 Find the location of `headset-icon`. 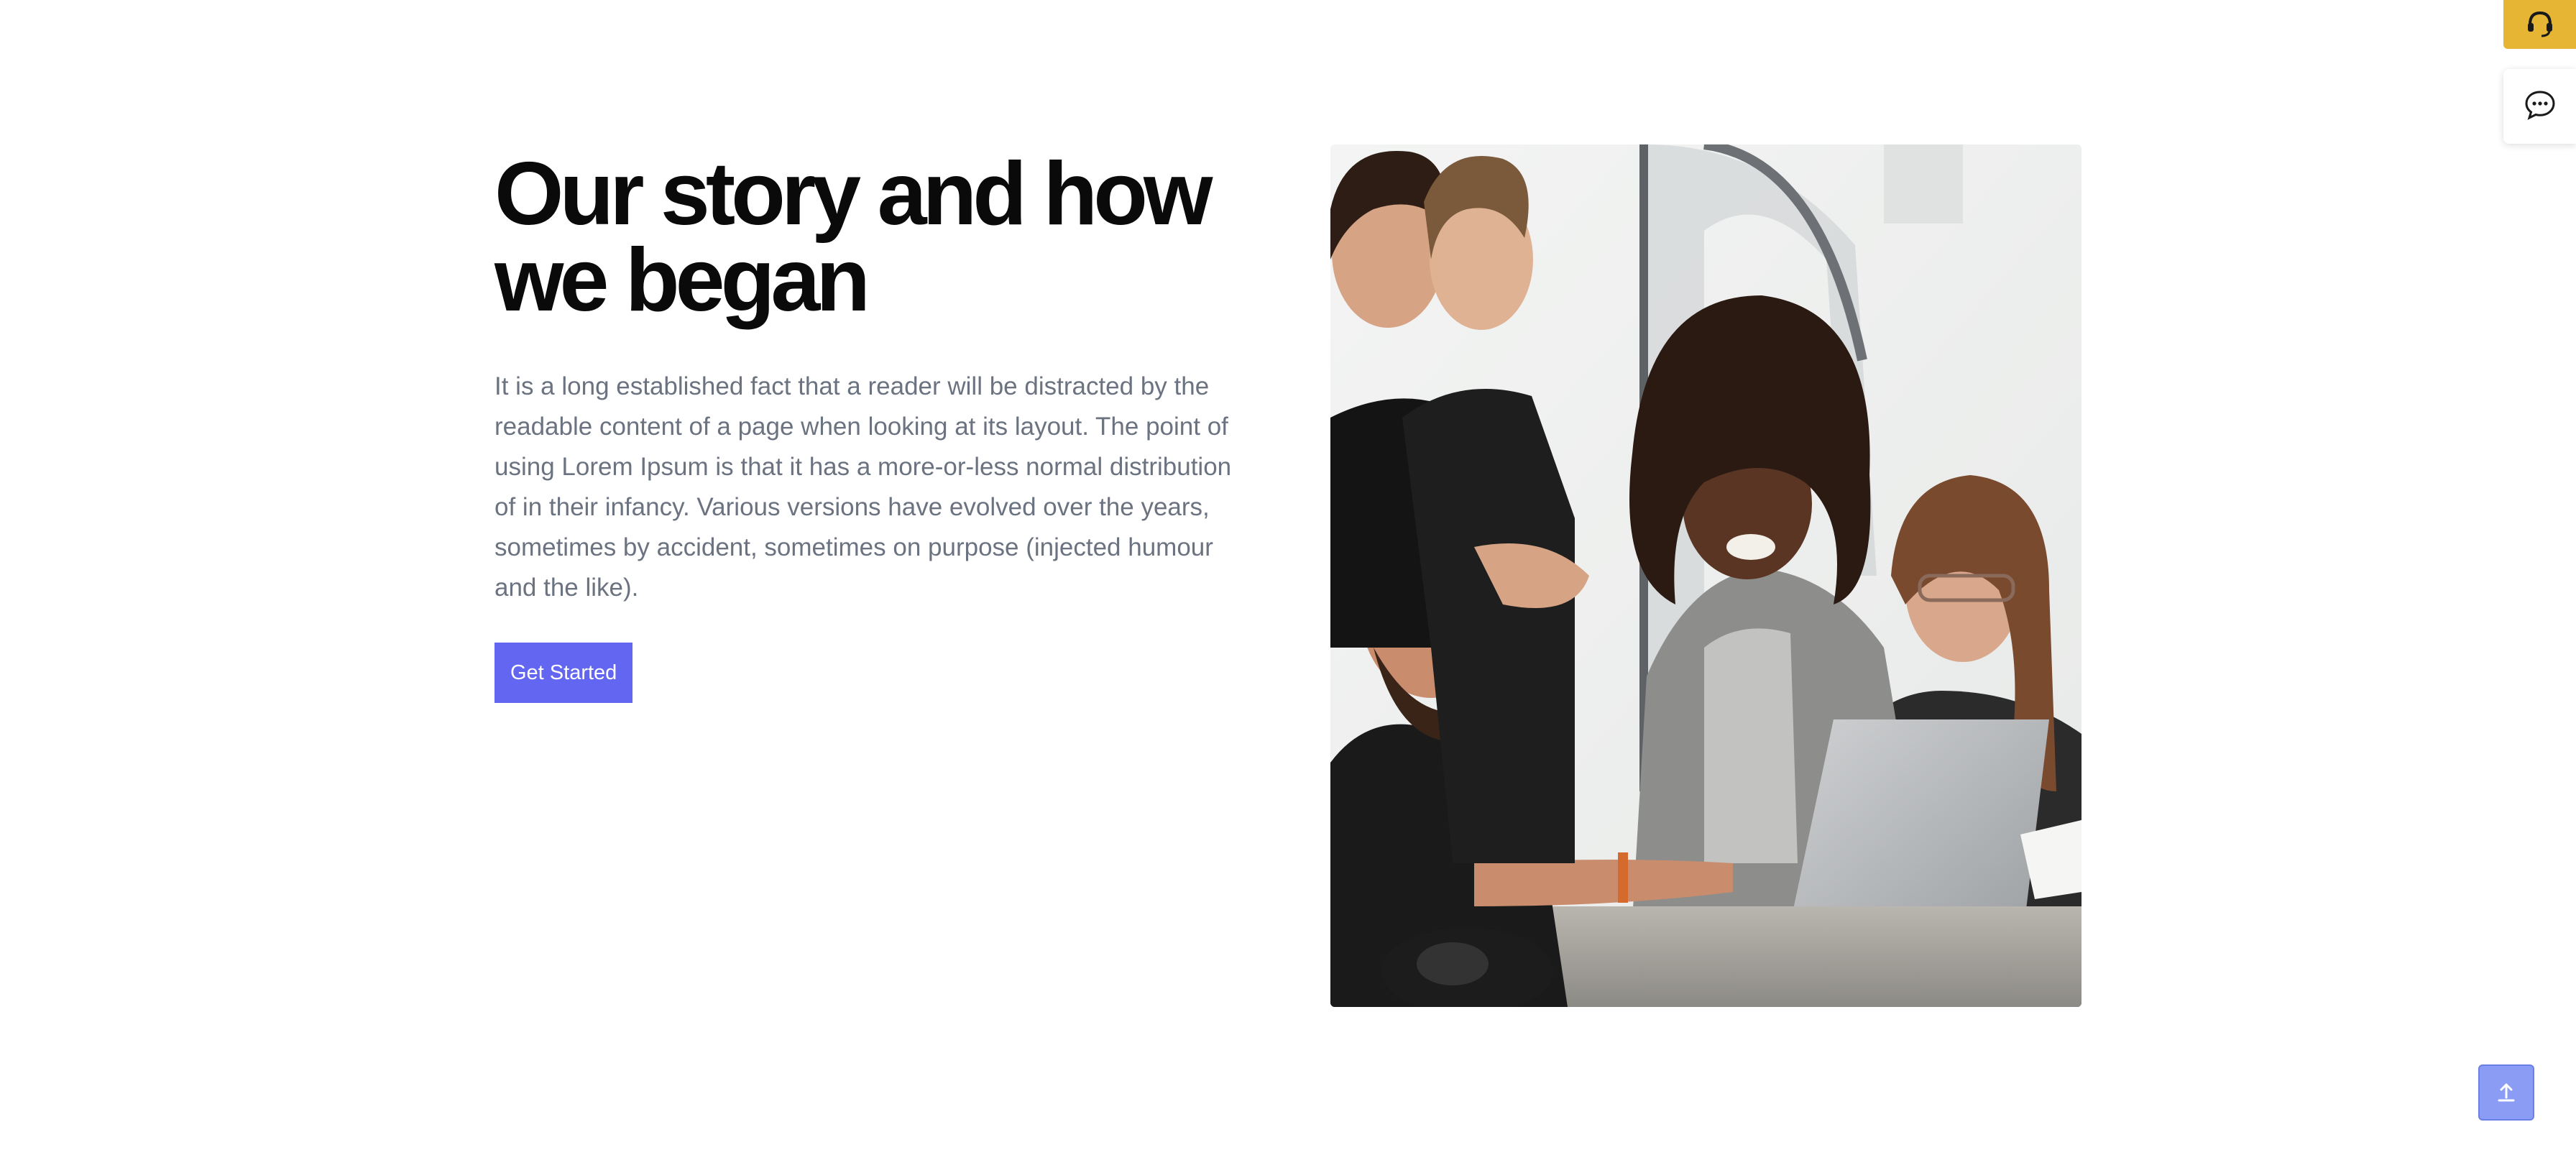

headset-icon is located at coordinates (2540, 24).